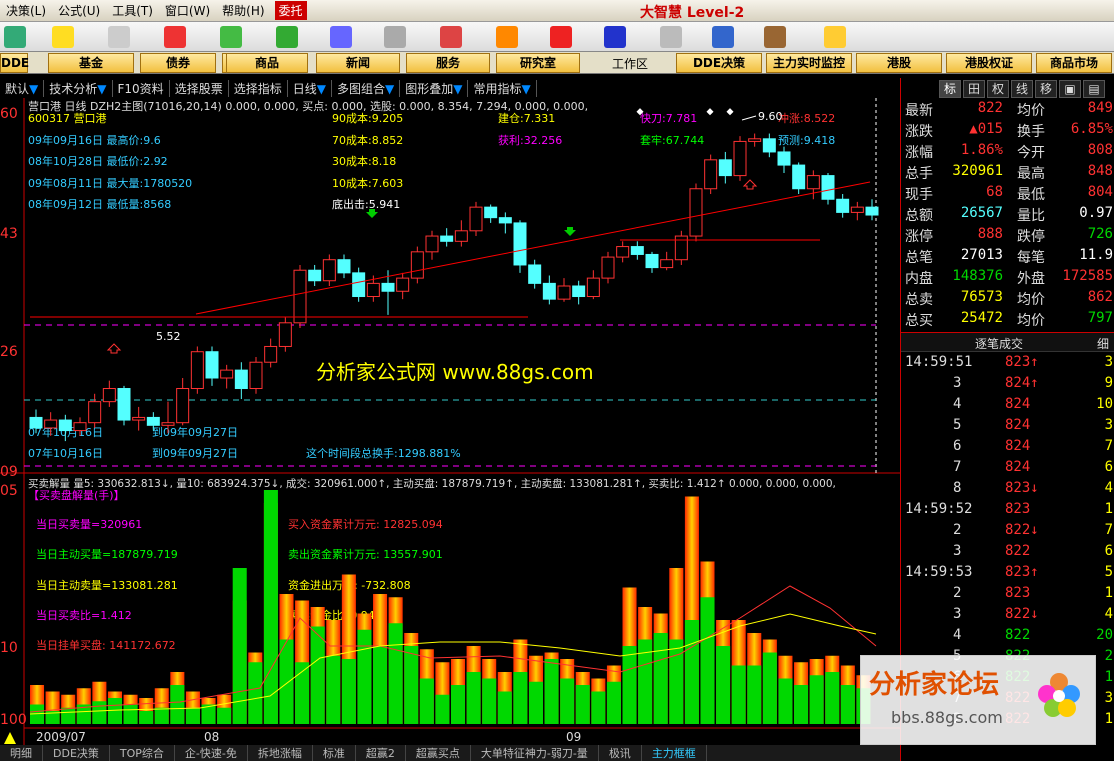 The height and width of the screenshot is (761, 1114). Describe the element at coordinates (358, 63) in the screenshot. I see `nav-news: 新闻` at that location.